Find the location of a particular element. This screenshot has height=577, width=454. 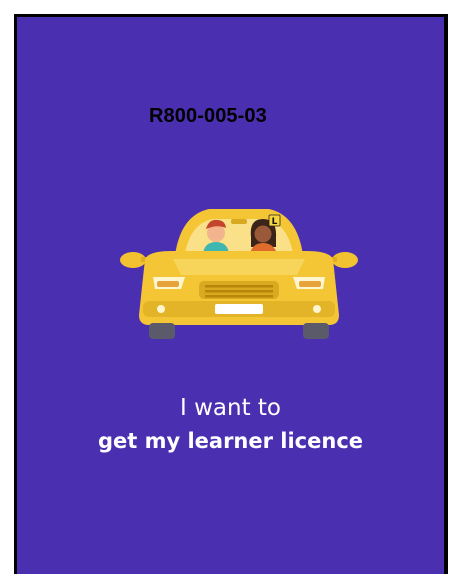

caption-action: get my learner licence is located at coordinates (230, 441).